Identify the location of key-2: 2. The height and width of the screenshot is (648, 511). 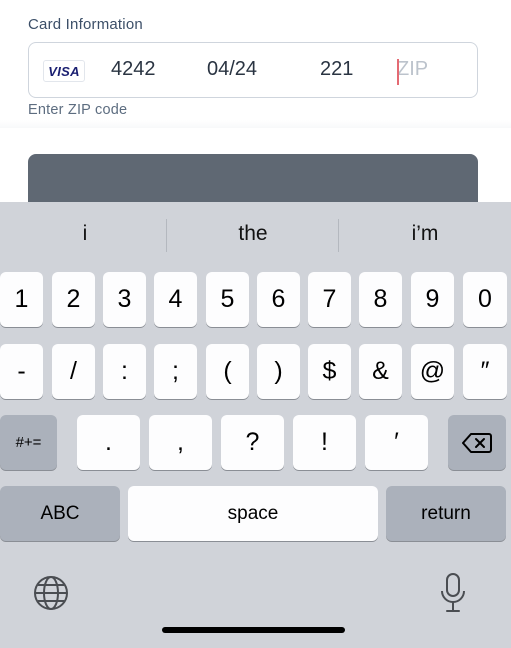
(73, 299).